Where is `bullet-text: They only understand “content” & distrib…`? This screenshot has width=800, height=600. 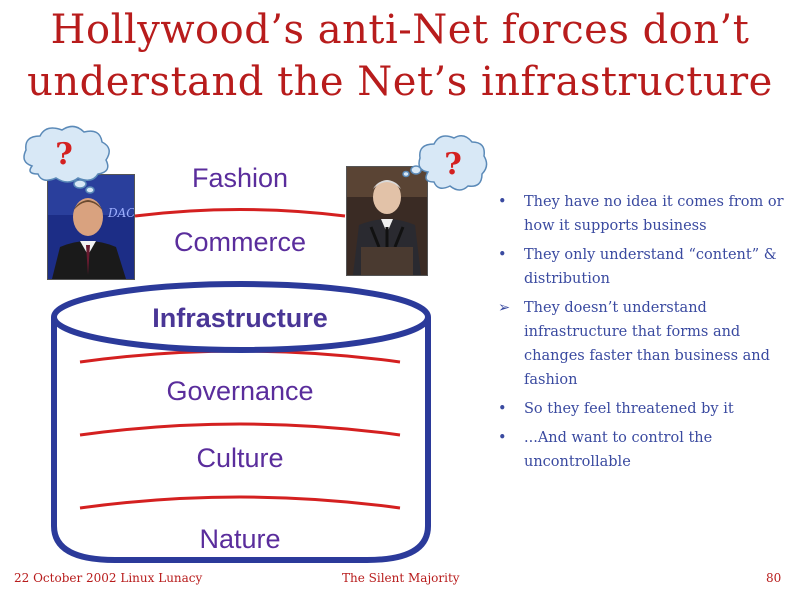
bullet-text: They only understand “content” & distrib… is located at coordinates (650, 267).